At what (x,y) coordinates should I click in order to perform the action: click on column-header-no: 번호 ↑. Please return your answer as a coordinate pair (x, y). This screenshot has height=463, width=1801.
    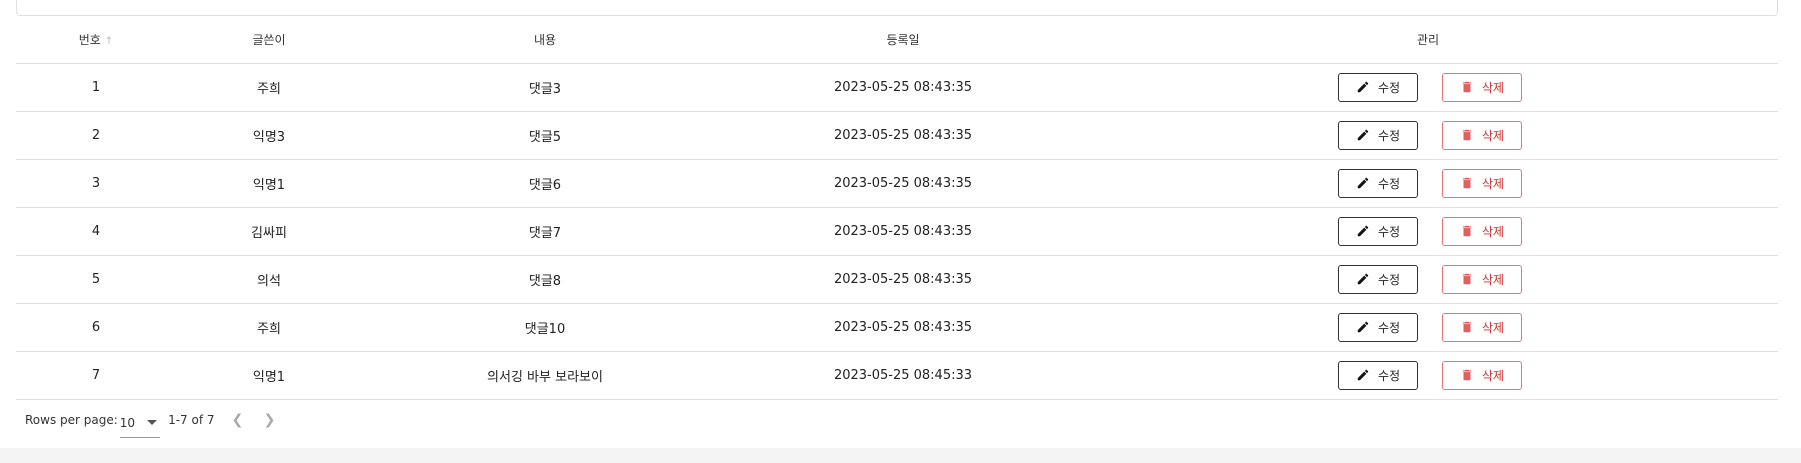
    Looking at the image, I should click on (96, 40).